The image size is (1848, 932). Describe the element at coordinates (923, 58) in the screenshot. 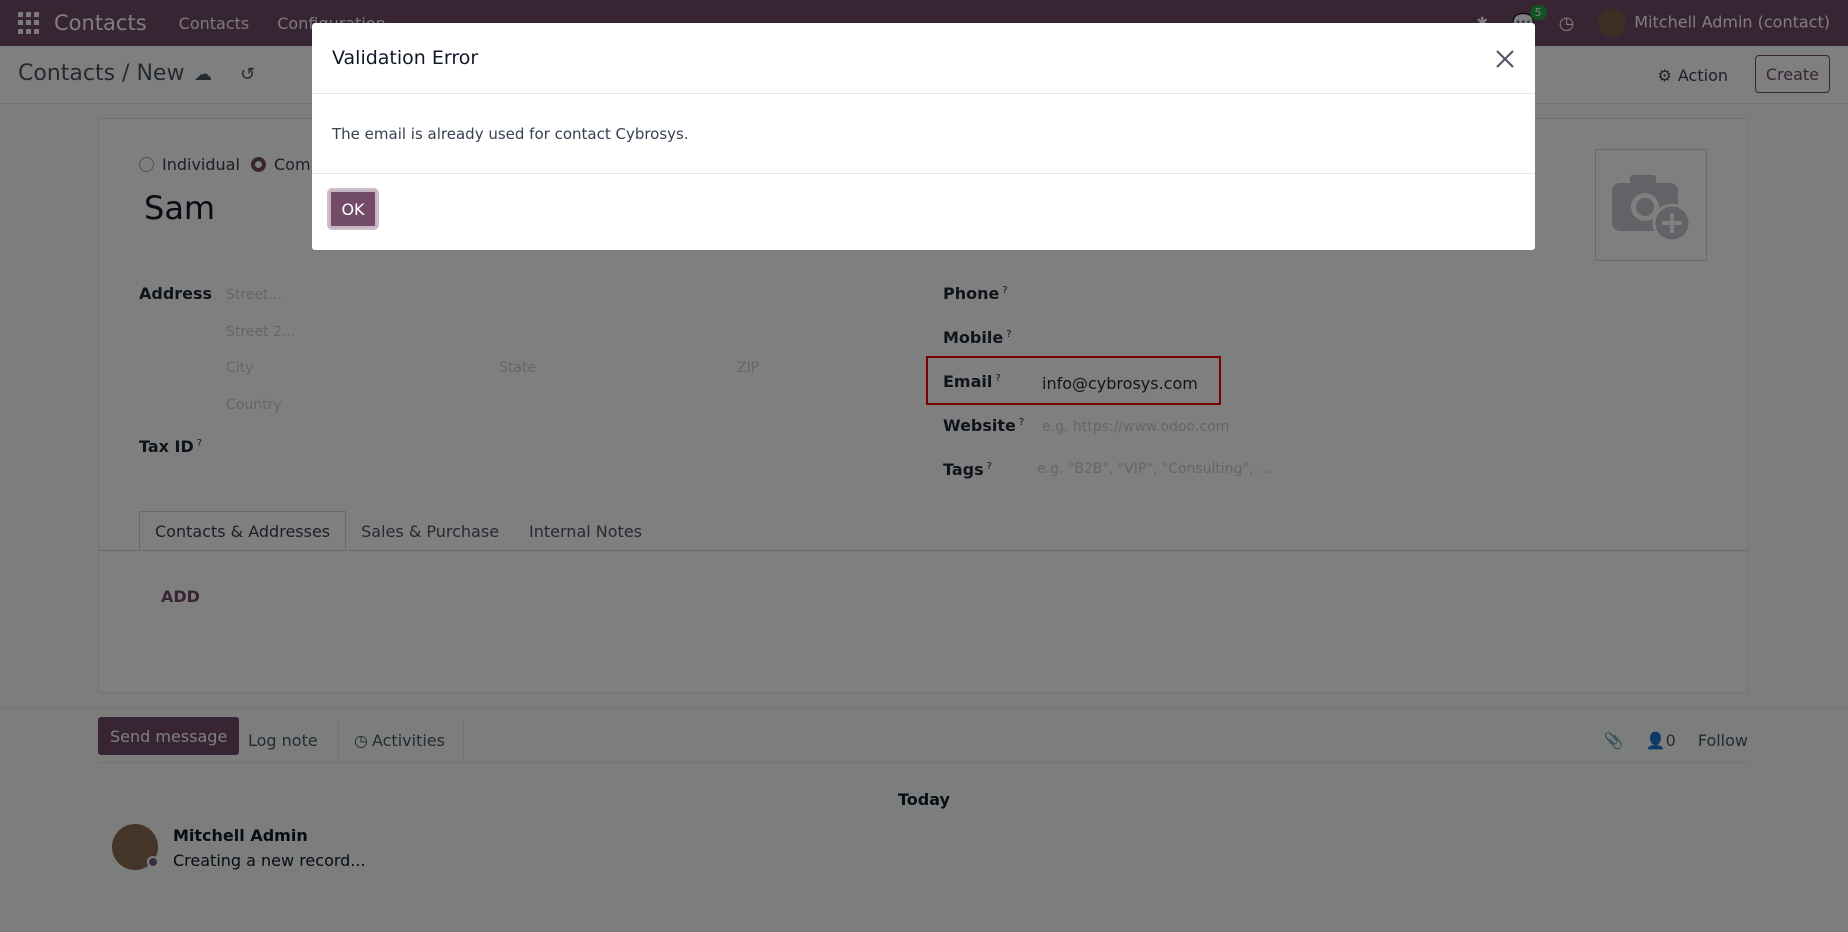

I see `dialog-header: Validation Error` at that location.